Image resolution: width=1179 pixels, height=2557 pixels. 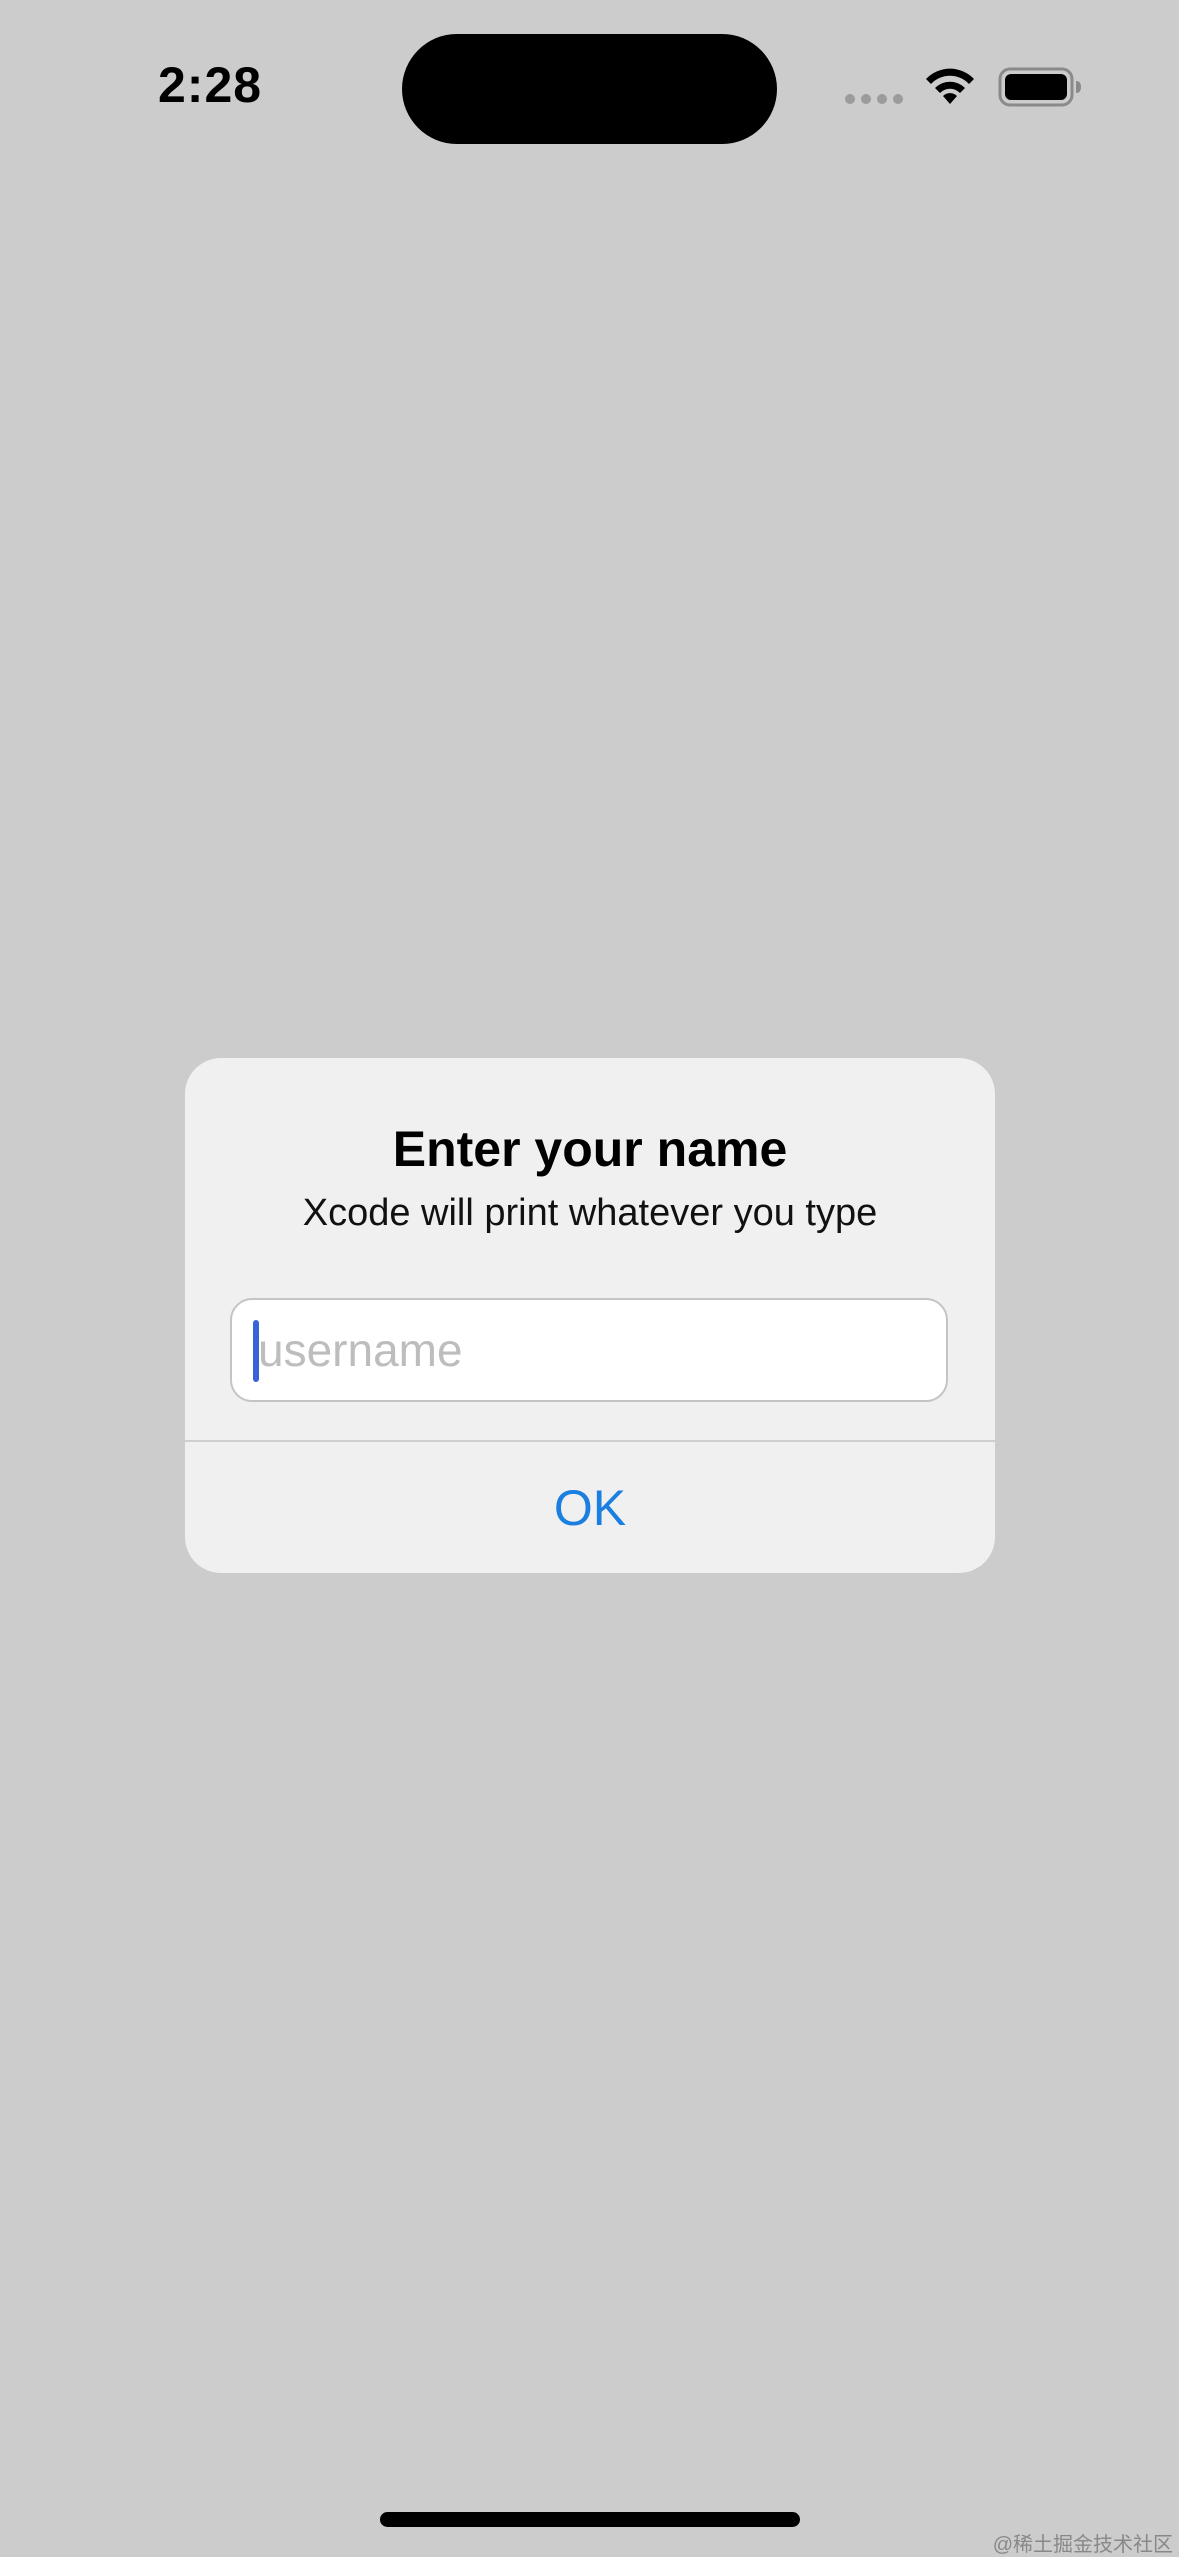 I want to click on alert-message: Xcode will print whatever you type, so click(x=590, y=1213).